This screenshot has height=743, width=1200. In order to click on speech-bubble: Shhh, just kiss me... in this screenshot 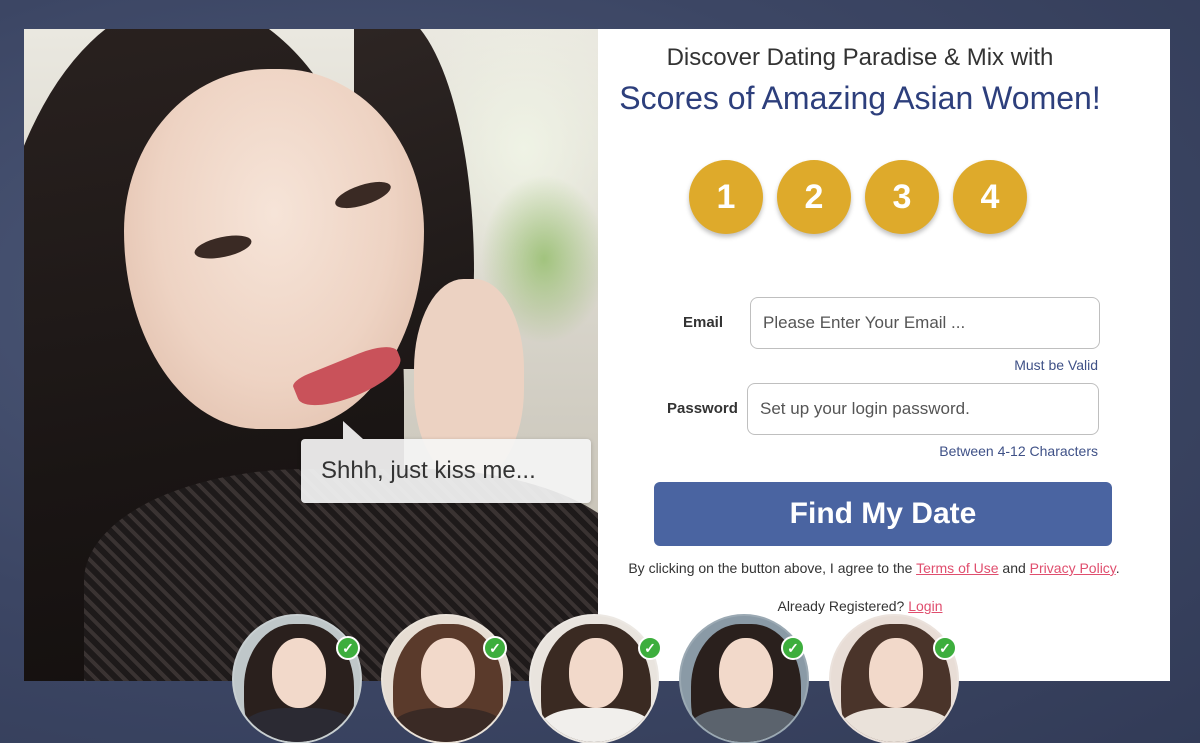, I will do `click(446, 462)`.